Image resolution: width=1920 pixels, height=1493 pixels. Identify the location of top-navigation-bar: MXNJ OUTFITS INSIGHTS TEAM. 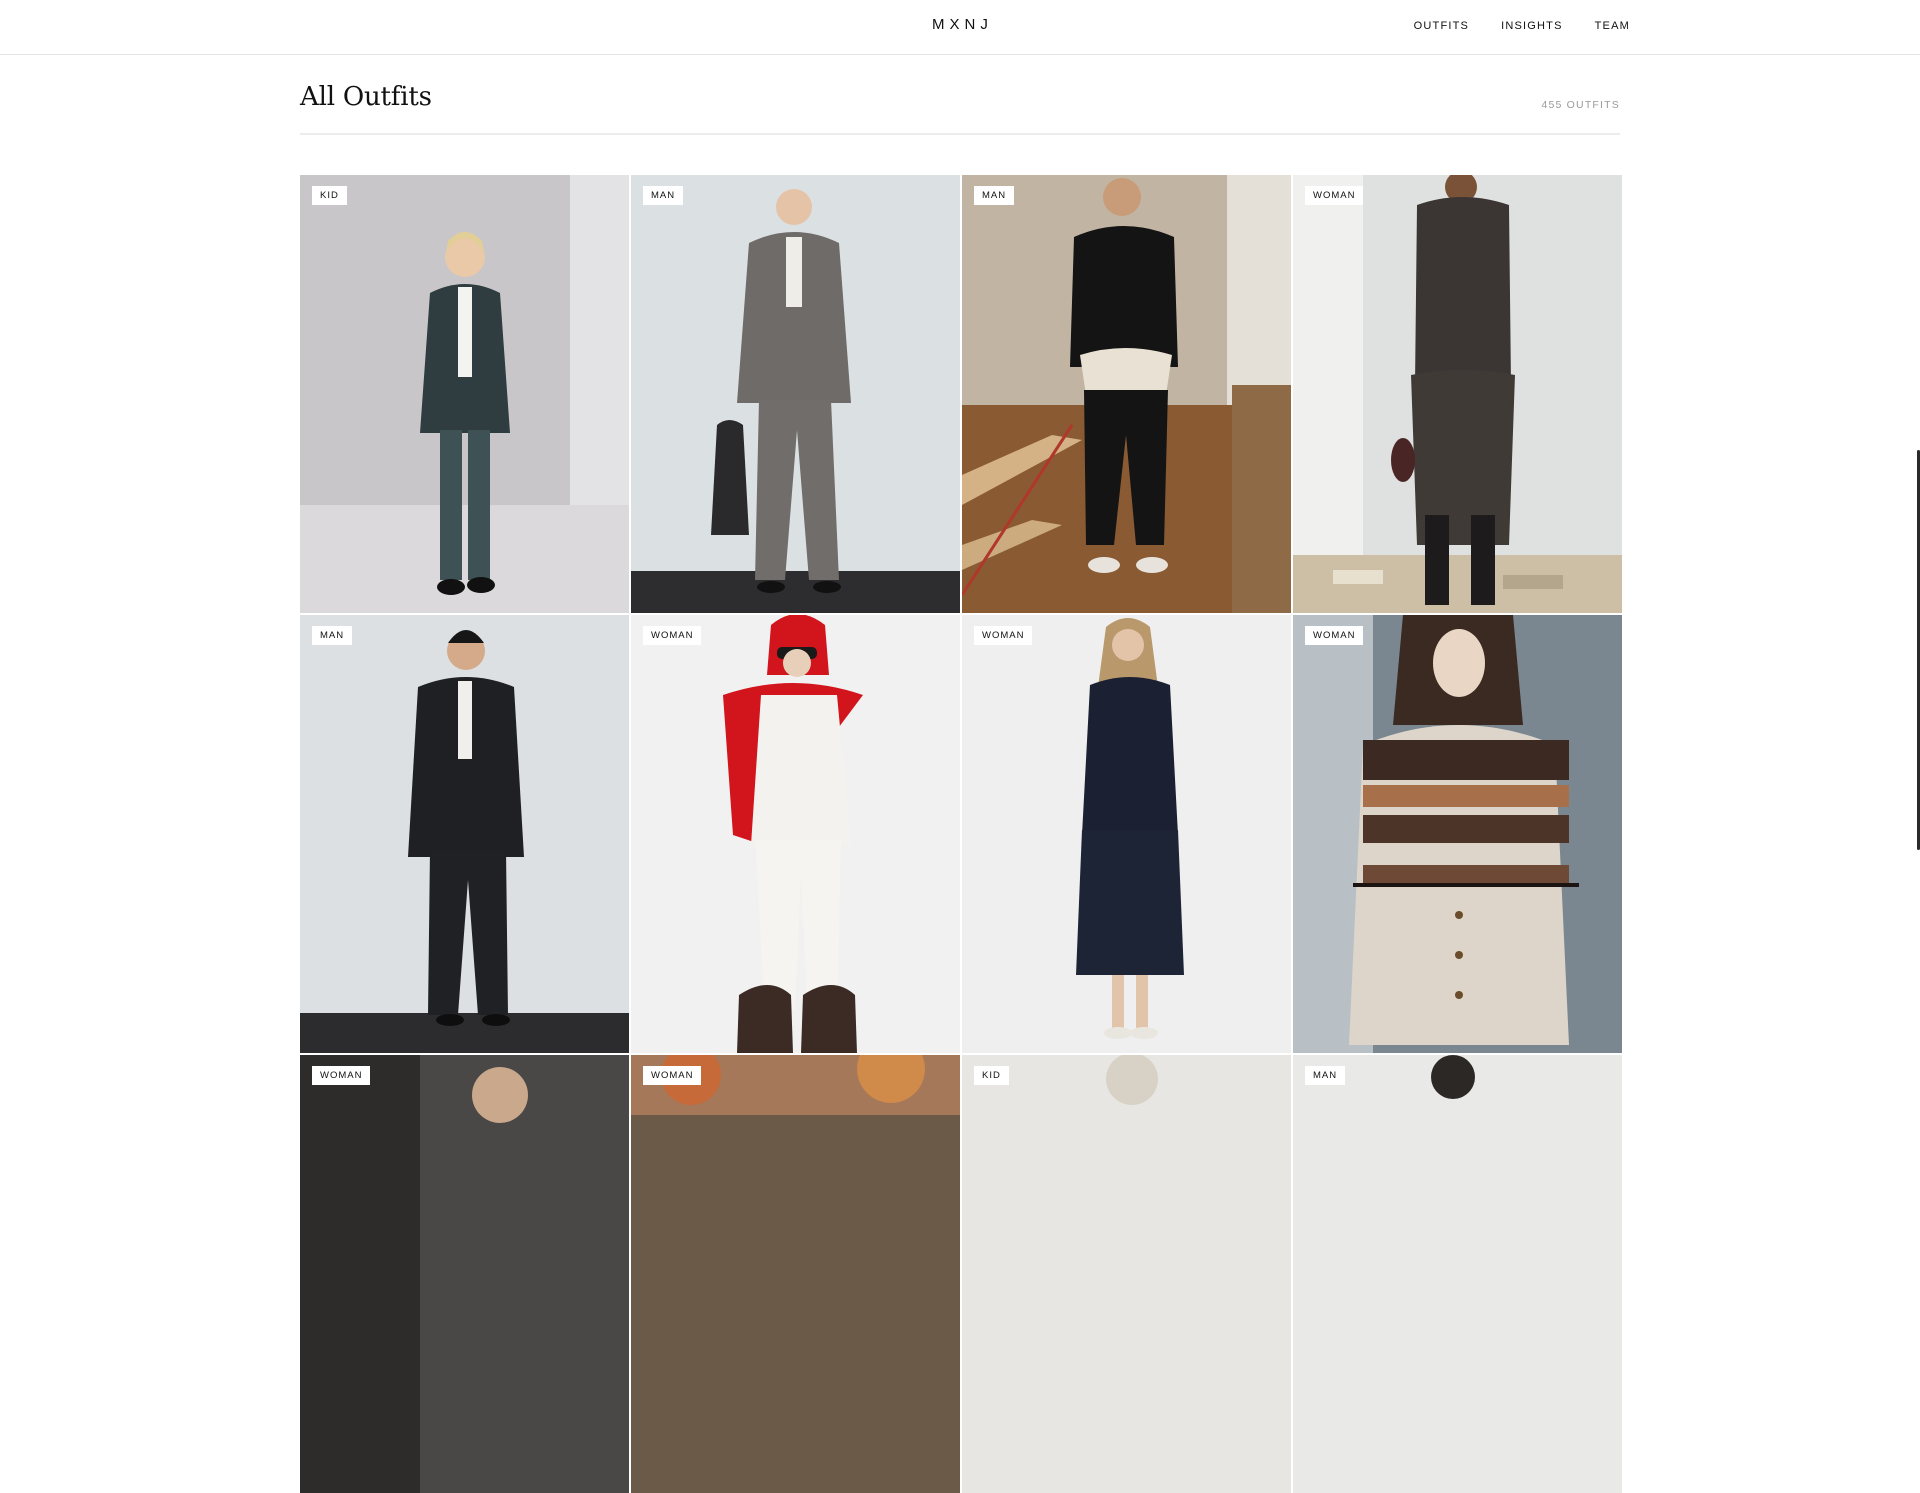
(960, 27).